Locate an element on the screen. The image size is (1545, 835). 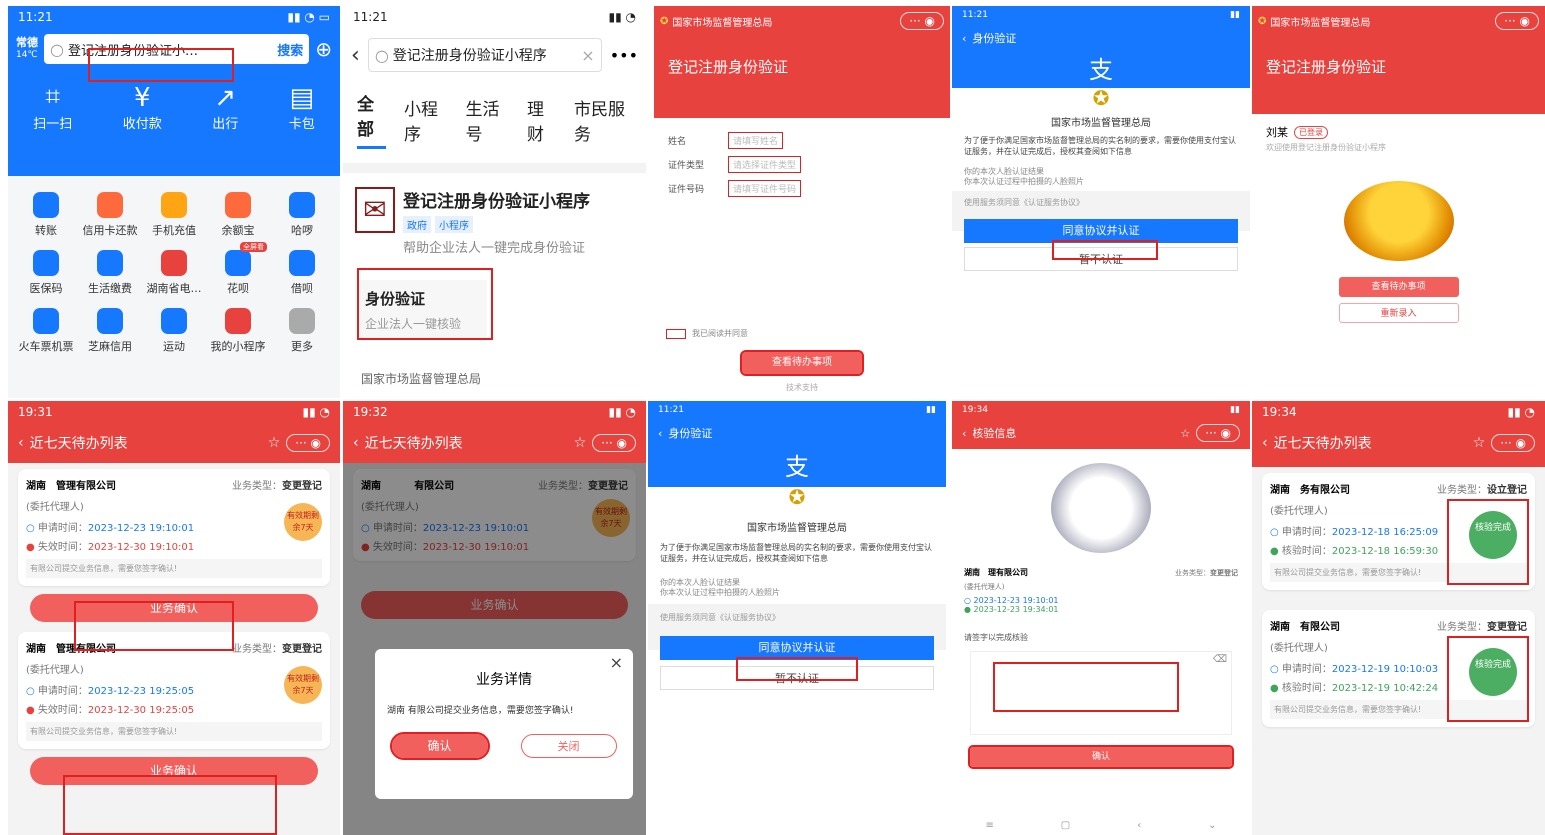
app-transfer: 转账 is located at coordinates (46, 215).